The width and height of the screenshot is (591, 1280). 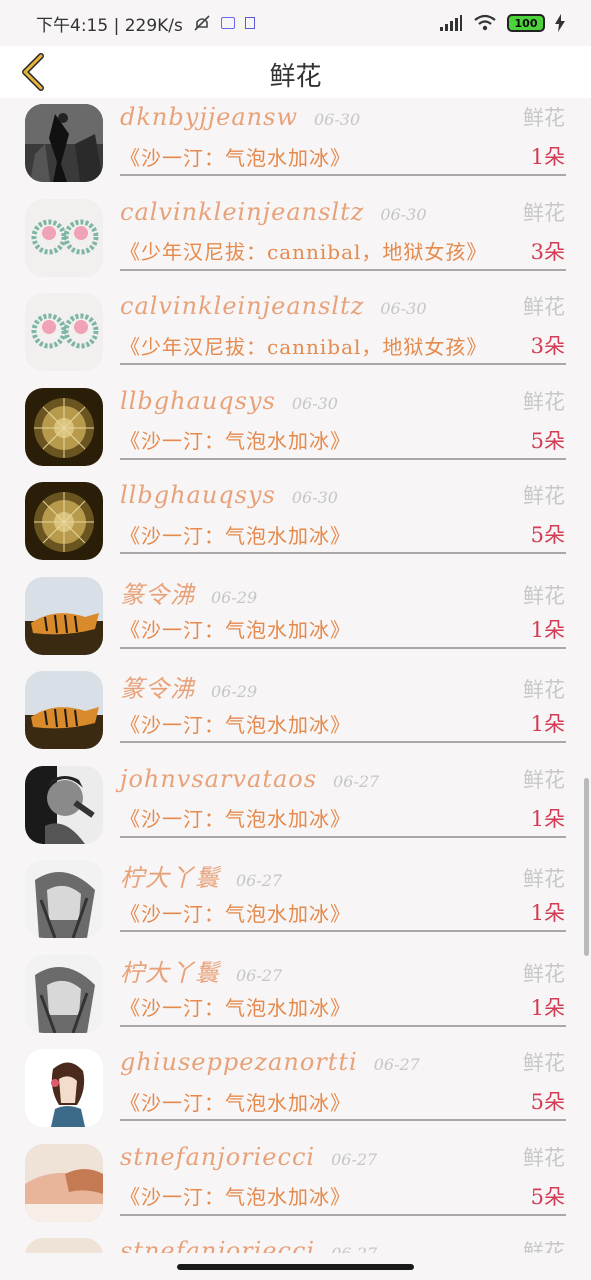 What do you see at coordinates (586, 867) in the screenshot?
I see `scrollbar` at bounding box center [586, 867].